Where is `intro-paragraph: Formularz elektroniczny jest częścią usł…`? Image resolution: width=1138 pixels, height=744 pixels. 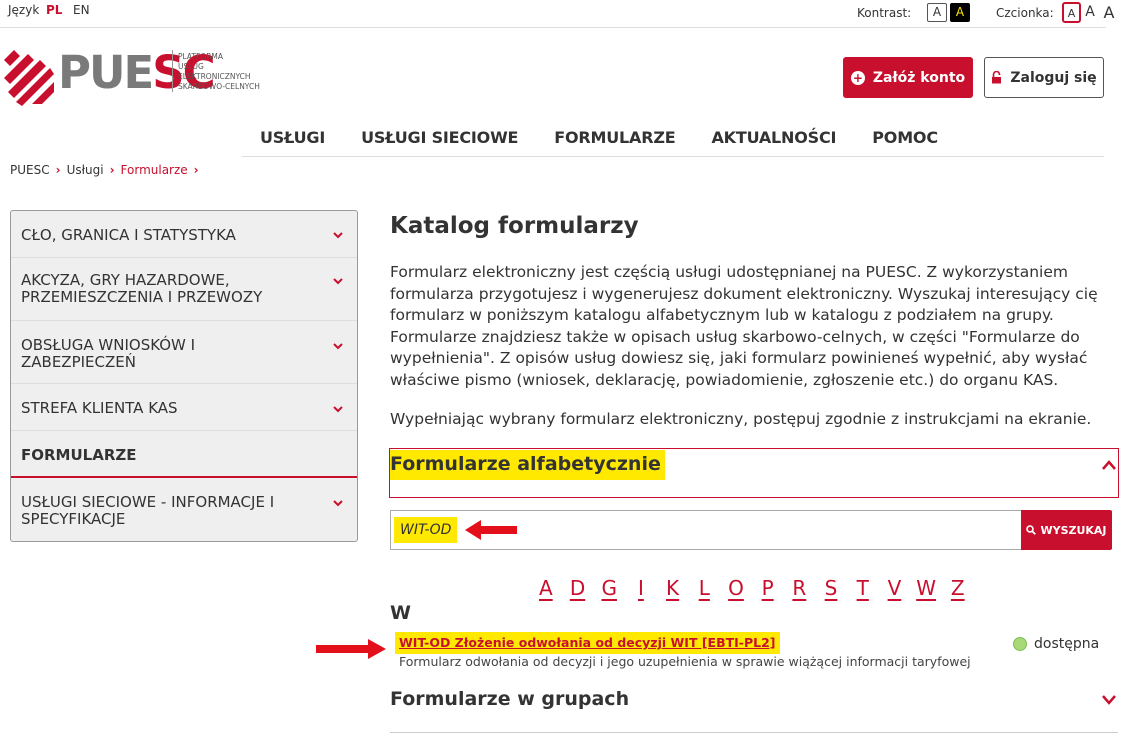
intro-paragraph: Formularz elektroniczny jest częścią usł… is located at coordinates (744, 326).